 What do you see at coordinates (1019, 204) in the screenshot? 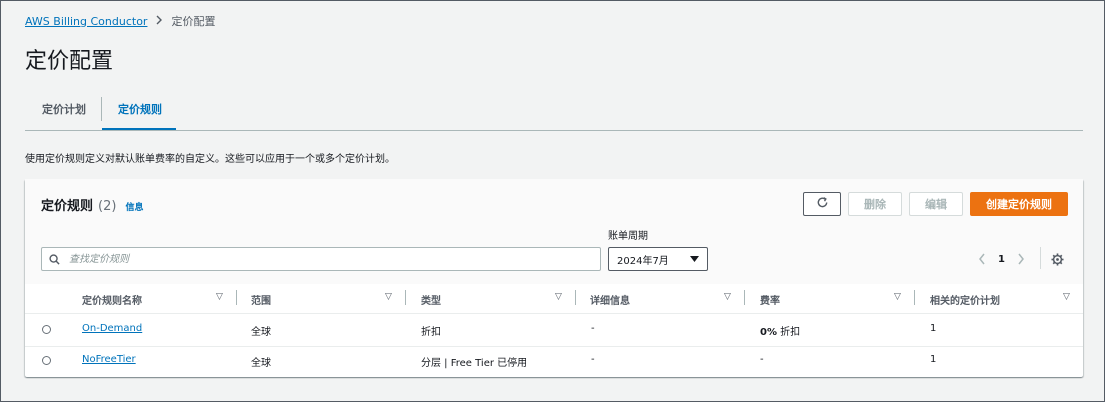
I see `create-pricing-rule-button: 创建定价规则` at bounding box center [1019, 204].